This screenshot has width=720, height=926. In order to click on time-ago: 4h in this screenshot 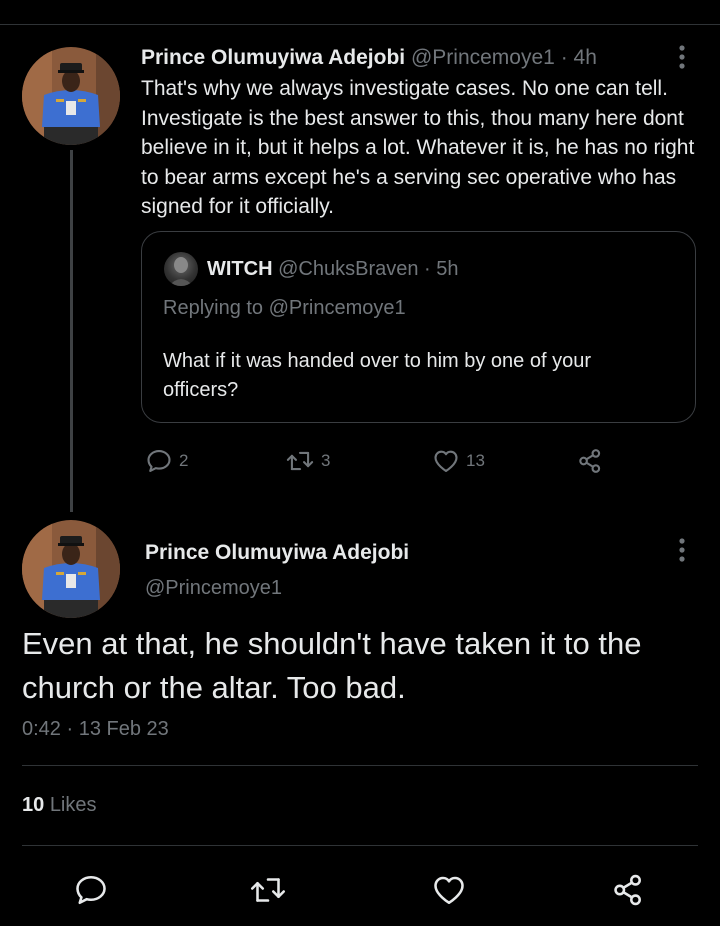, I will do `click(585, 57)`.